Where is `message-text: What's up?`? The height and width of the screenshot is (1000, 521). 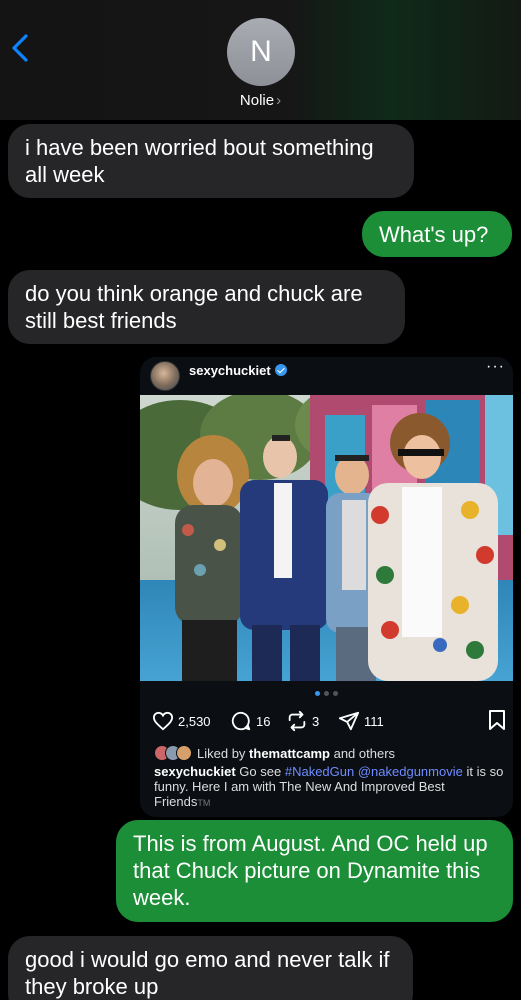 message-text: What's up? is located at coordinates (434, 234).